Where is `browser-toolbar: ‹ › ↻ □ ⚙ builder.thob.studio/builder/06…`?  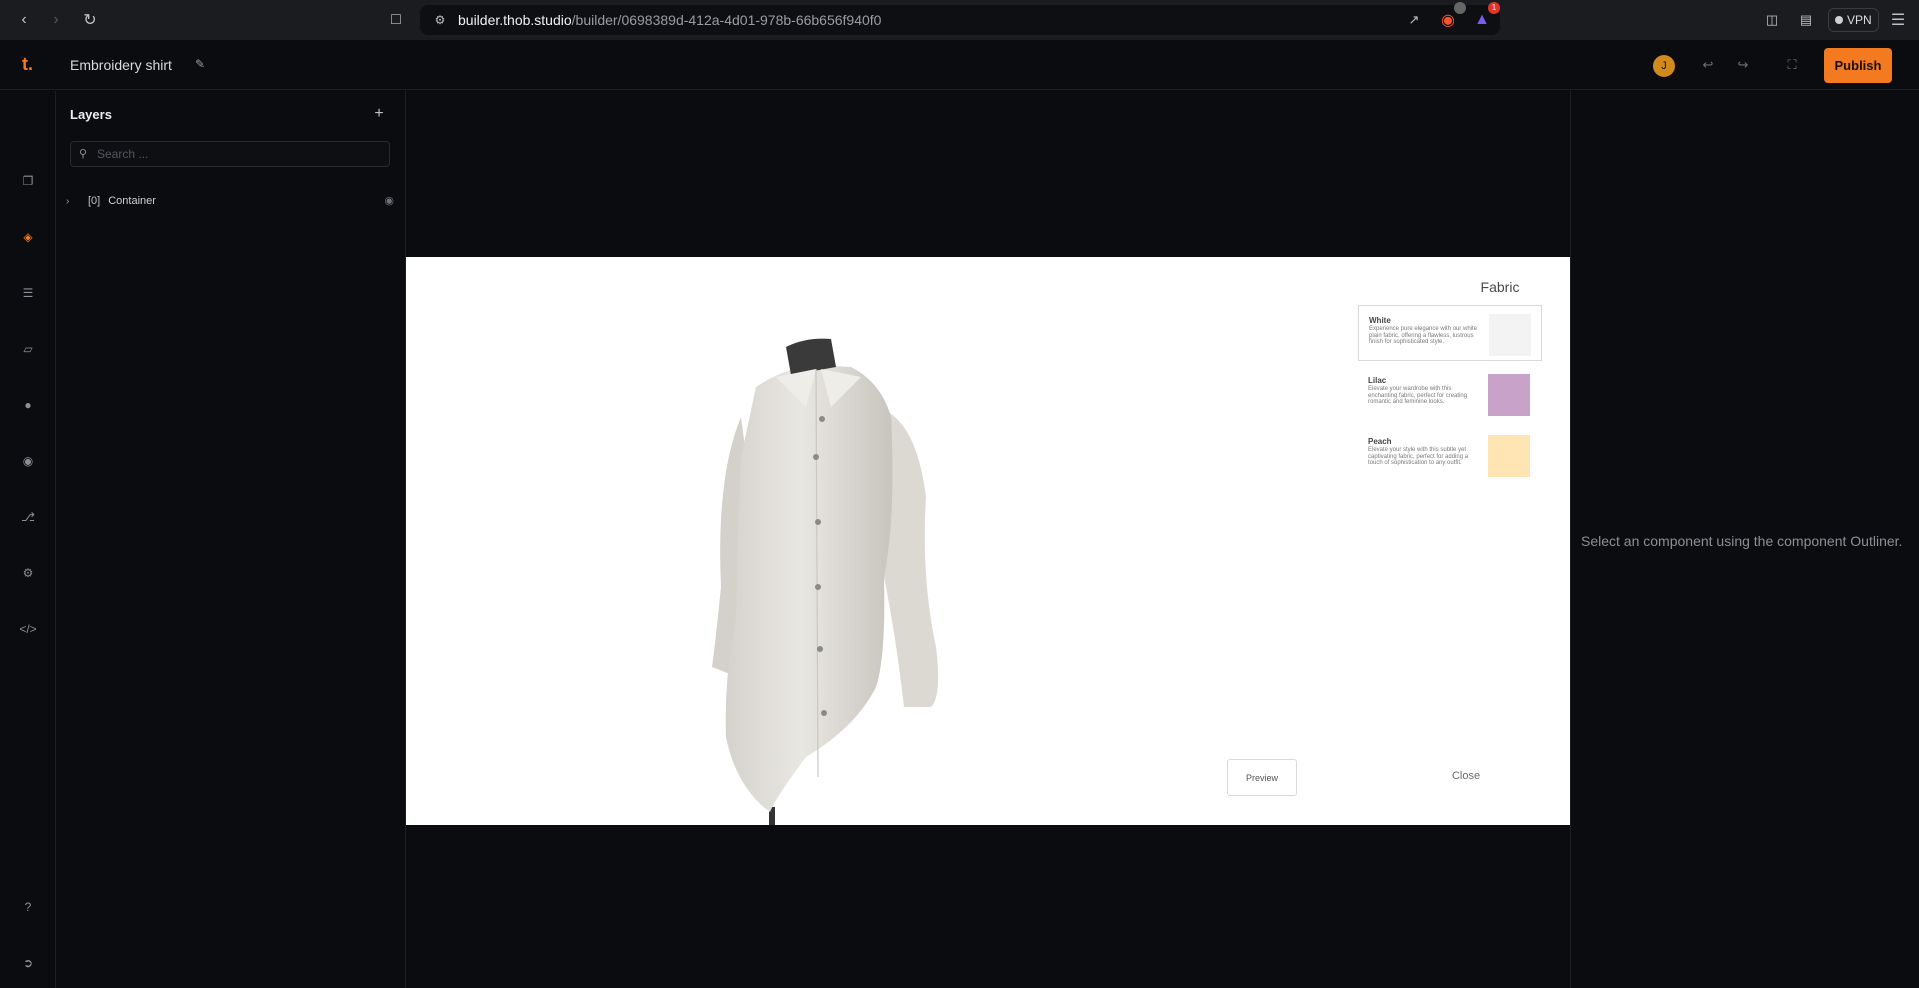
browser-toolbar: ‹ › ↻ □ ⚙ builder.thob.studio/builder/06… is located at coordinates (959, 20).